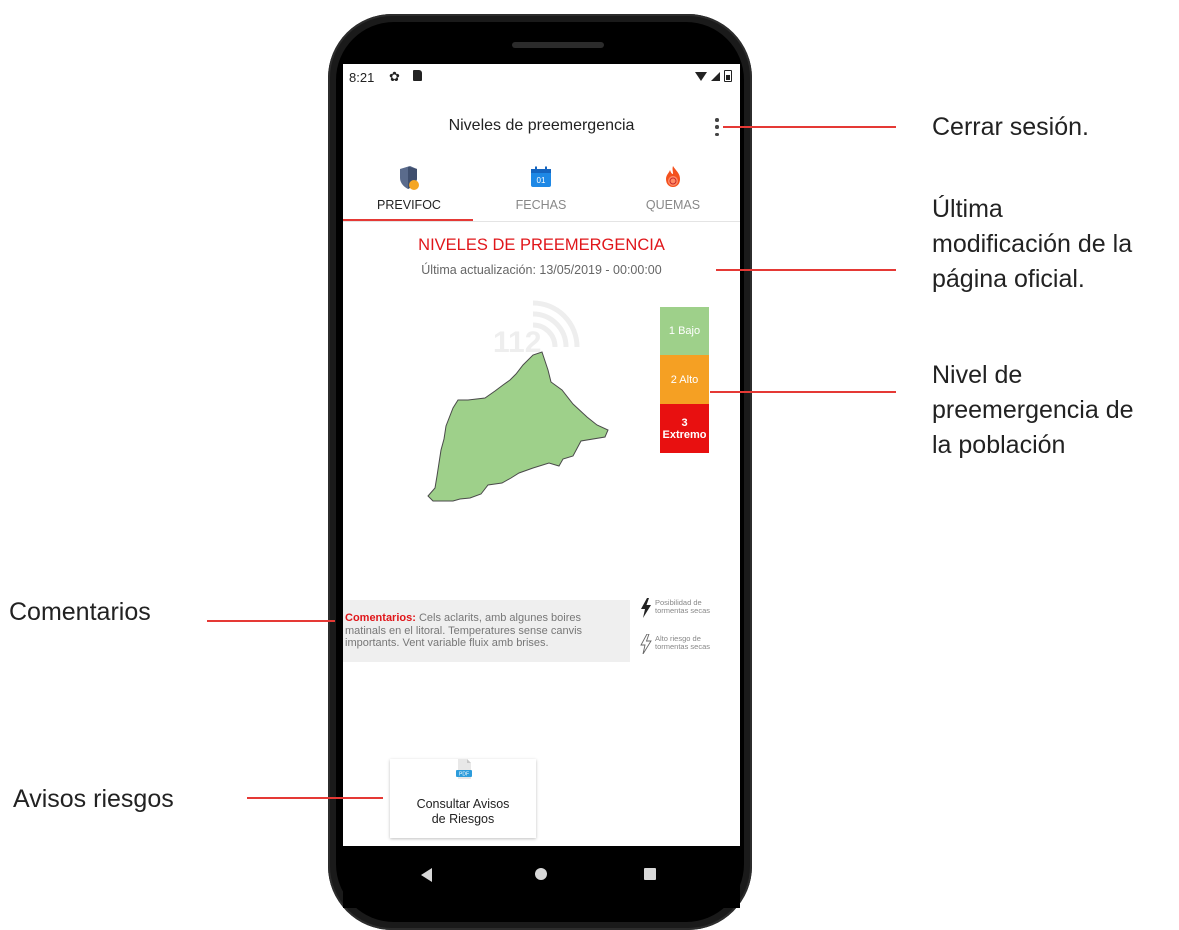 The width and height of the screenshot is (1179, 930). What do you see at coordinates (541, 205) in the screenshot?
I see `tab-label: FECHAS` at bounding box center [541, 205].